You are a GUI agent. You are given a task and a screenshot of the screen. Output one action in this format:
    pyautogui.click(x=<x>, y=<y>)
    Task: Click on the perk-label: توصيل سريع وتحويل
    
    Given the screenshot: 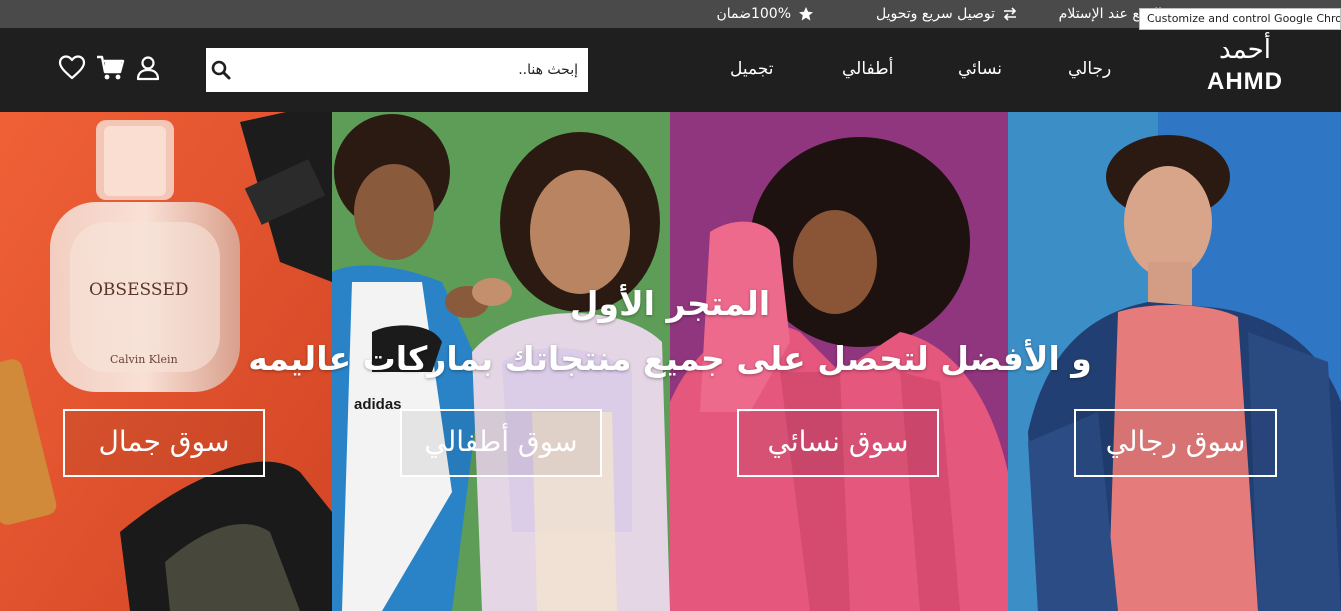 What is the action you would take?
    pyautogui.click(x=935, y=14)
    